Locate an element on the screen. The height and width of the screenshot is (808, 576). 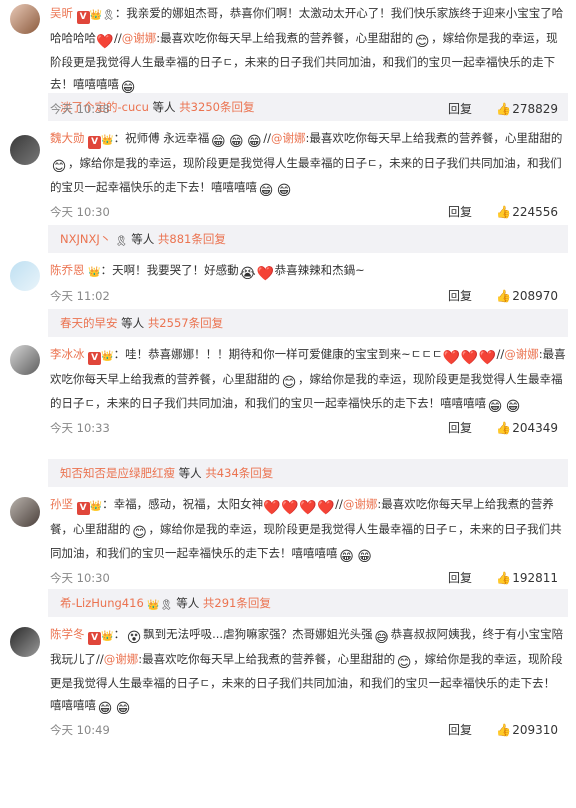
comment-meta: 今天 10:30 回复 👍192811 is located at coordinates (308, 578).